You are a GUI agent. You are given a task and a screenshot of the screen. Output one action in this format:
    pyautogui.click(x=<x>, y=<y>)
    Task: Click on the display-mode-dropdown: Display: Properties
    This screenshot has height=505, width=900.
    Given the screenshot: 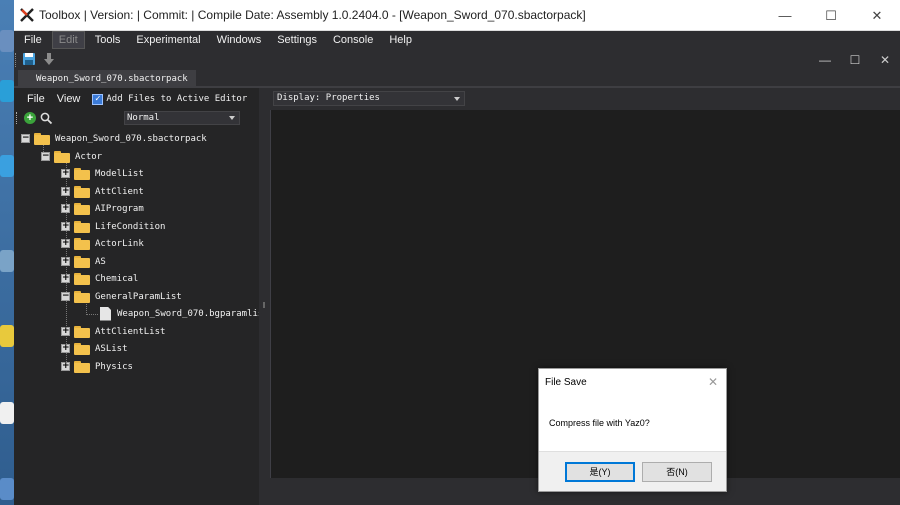 What is the action you would take?
    pyautogui.click(x=369, y=98)
    